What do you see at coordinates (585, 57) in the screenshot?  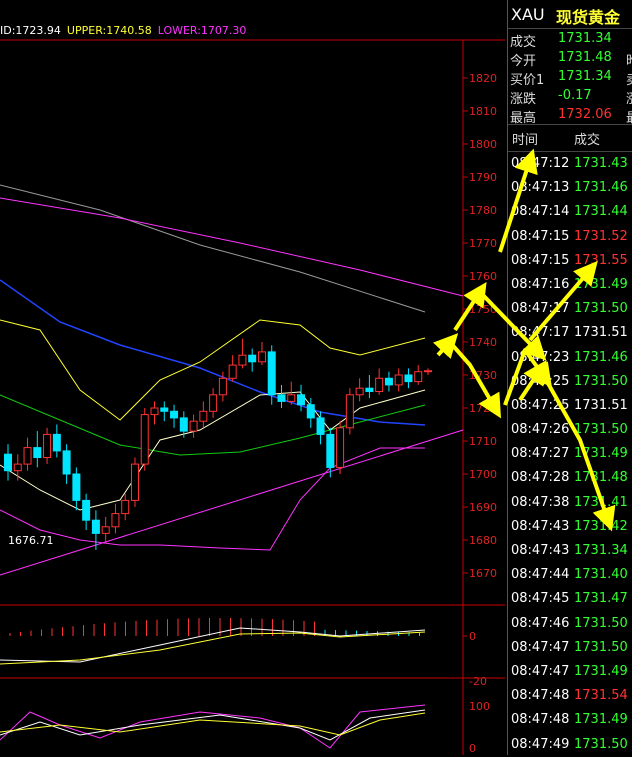 I see `quote-value: 1731.48` at bounding box center [585, 57].